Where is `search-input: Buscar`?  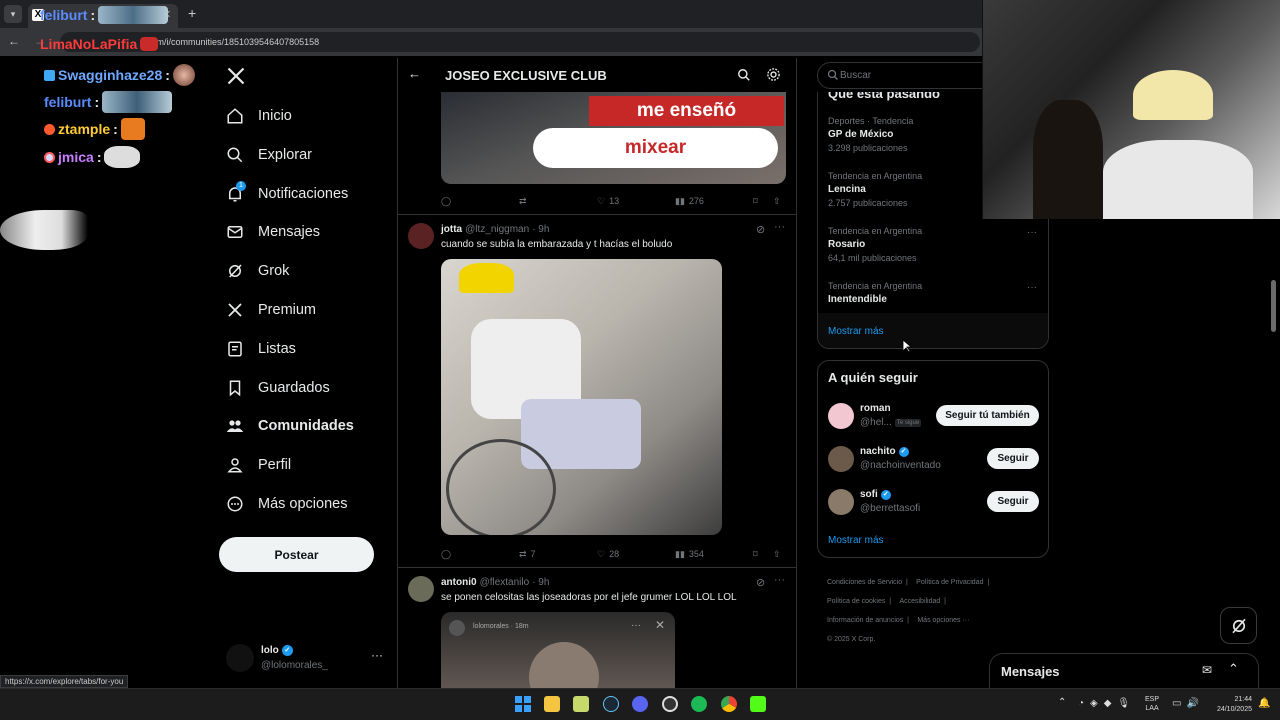
search-input: Buscar is located at coordinates (912, 75).